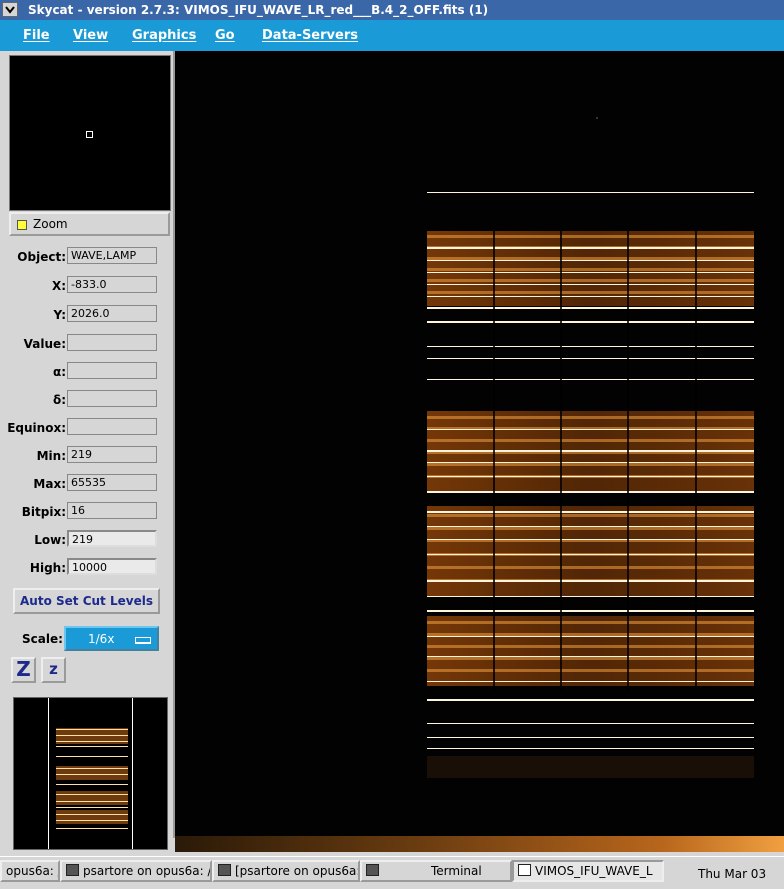 This screenshot has width=784, height=889. Describe the element at coordinates (112, 538) in the screenshot. I see `low-cut-input: 219` at that location.